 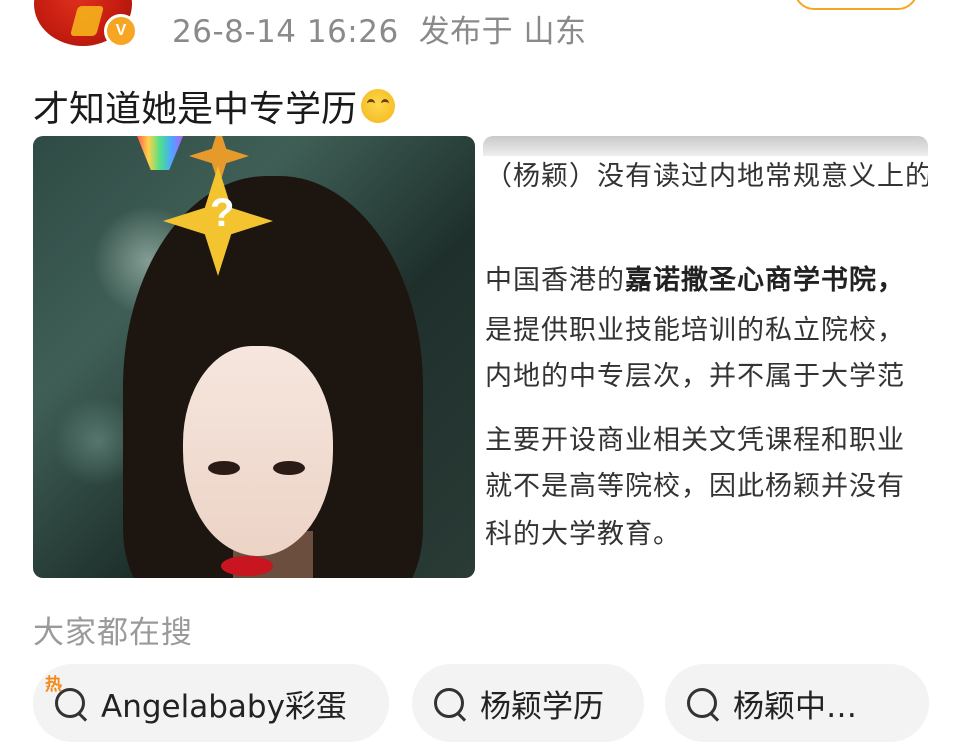 I want to click on avatar-logo, so click(x=87, y=21).